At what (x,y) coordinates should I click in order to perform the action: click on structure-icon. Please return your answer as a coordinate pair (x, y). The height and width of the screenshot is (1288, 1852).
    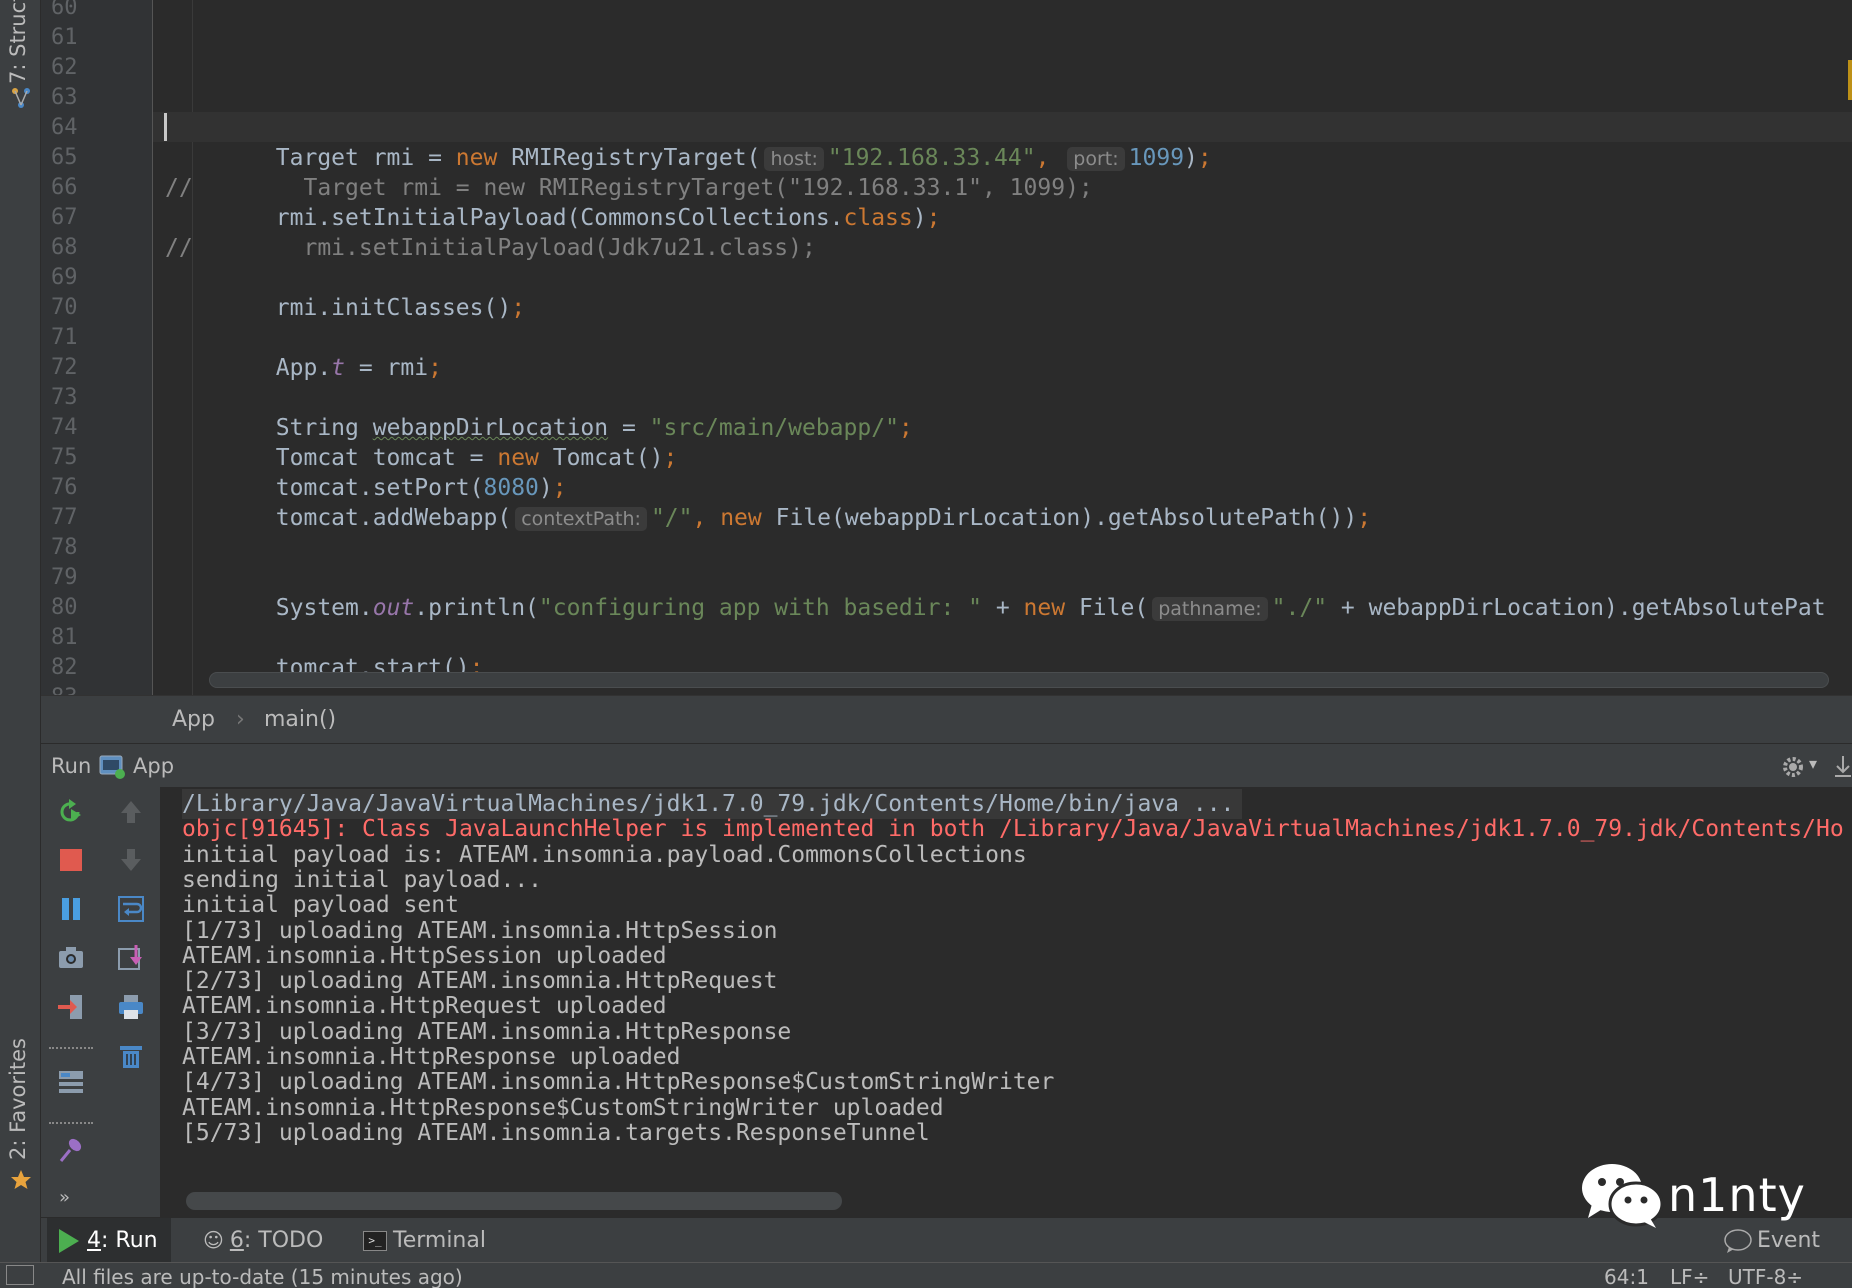
    Looking at the image, I should click on (21, 98).